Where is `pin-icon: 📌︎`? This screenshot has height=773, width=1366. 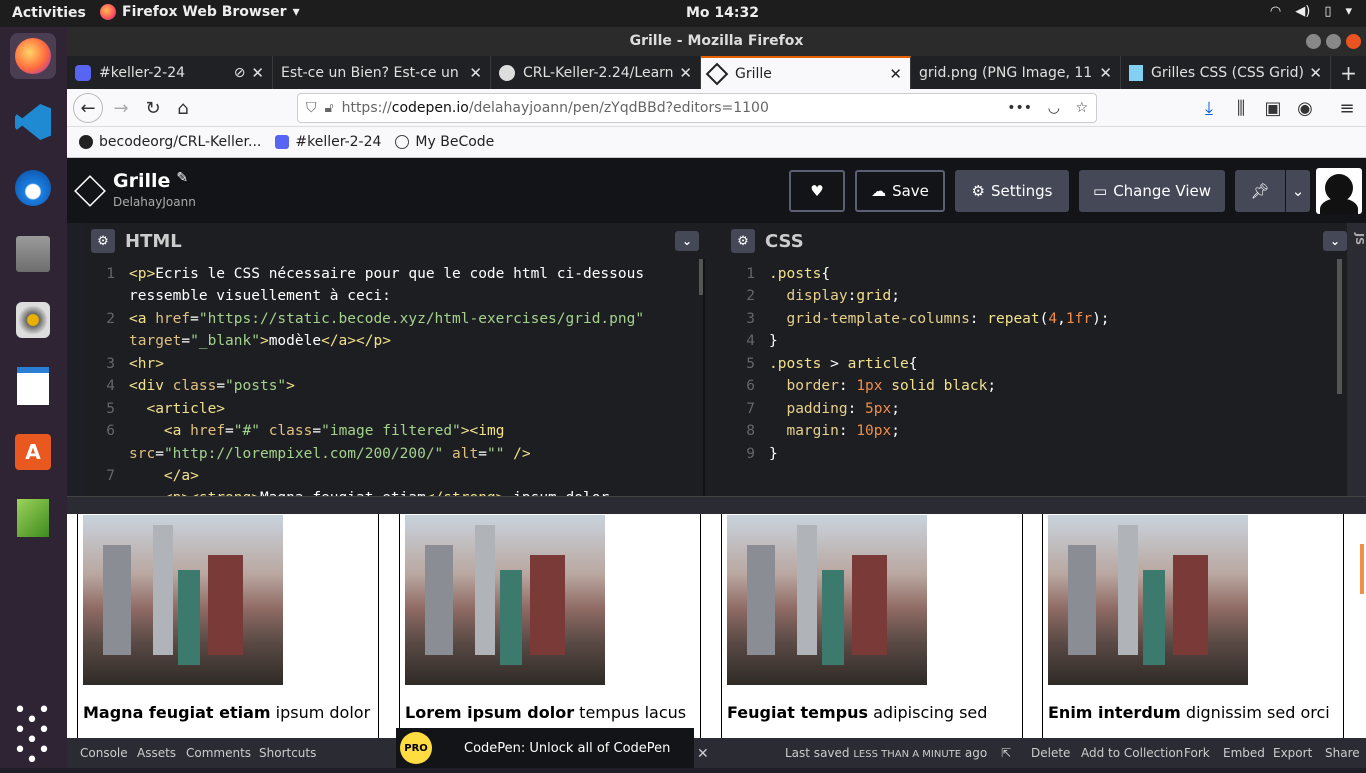
pin-icon: 📌︎ is located at coordinates (1260, 191).